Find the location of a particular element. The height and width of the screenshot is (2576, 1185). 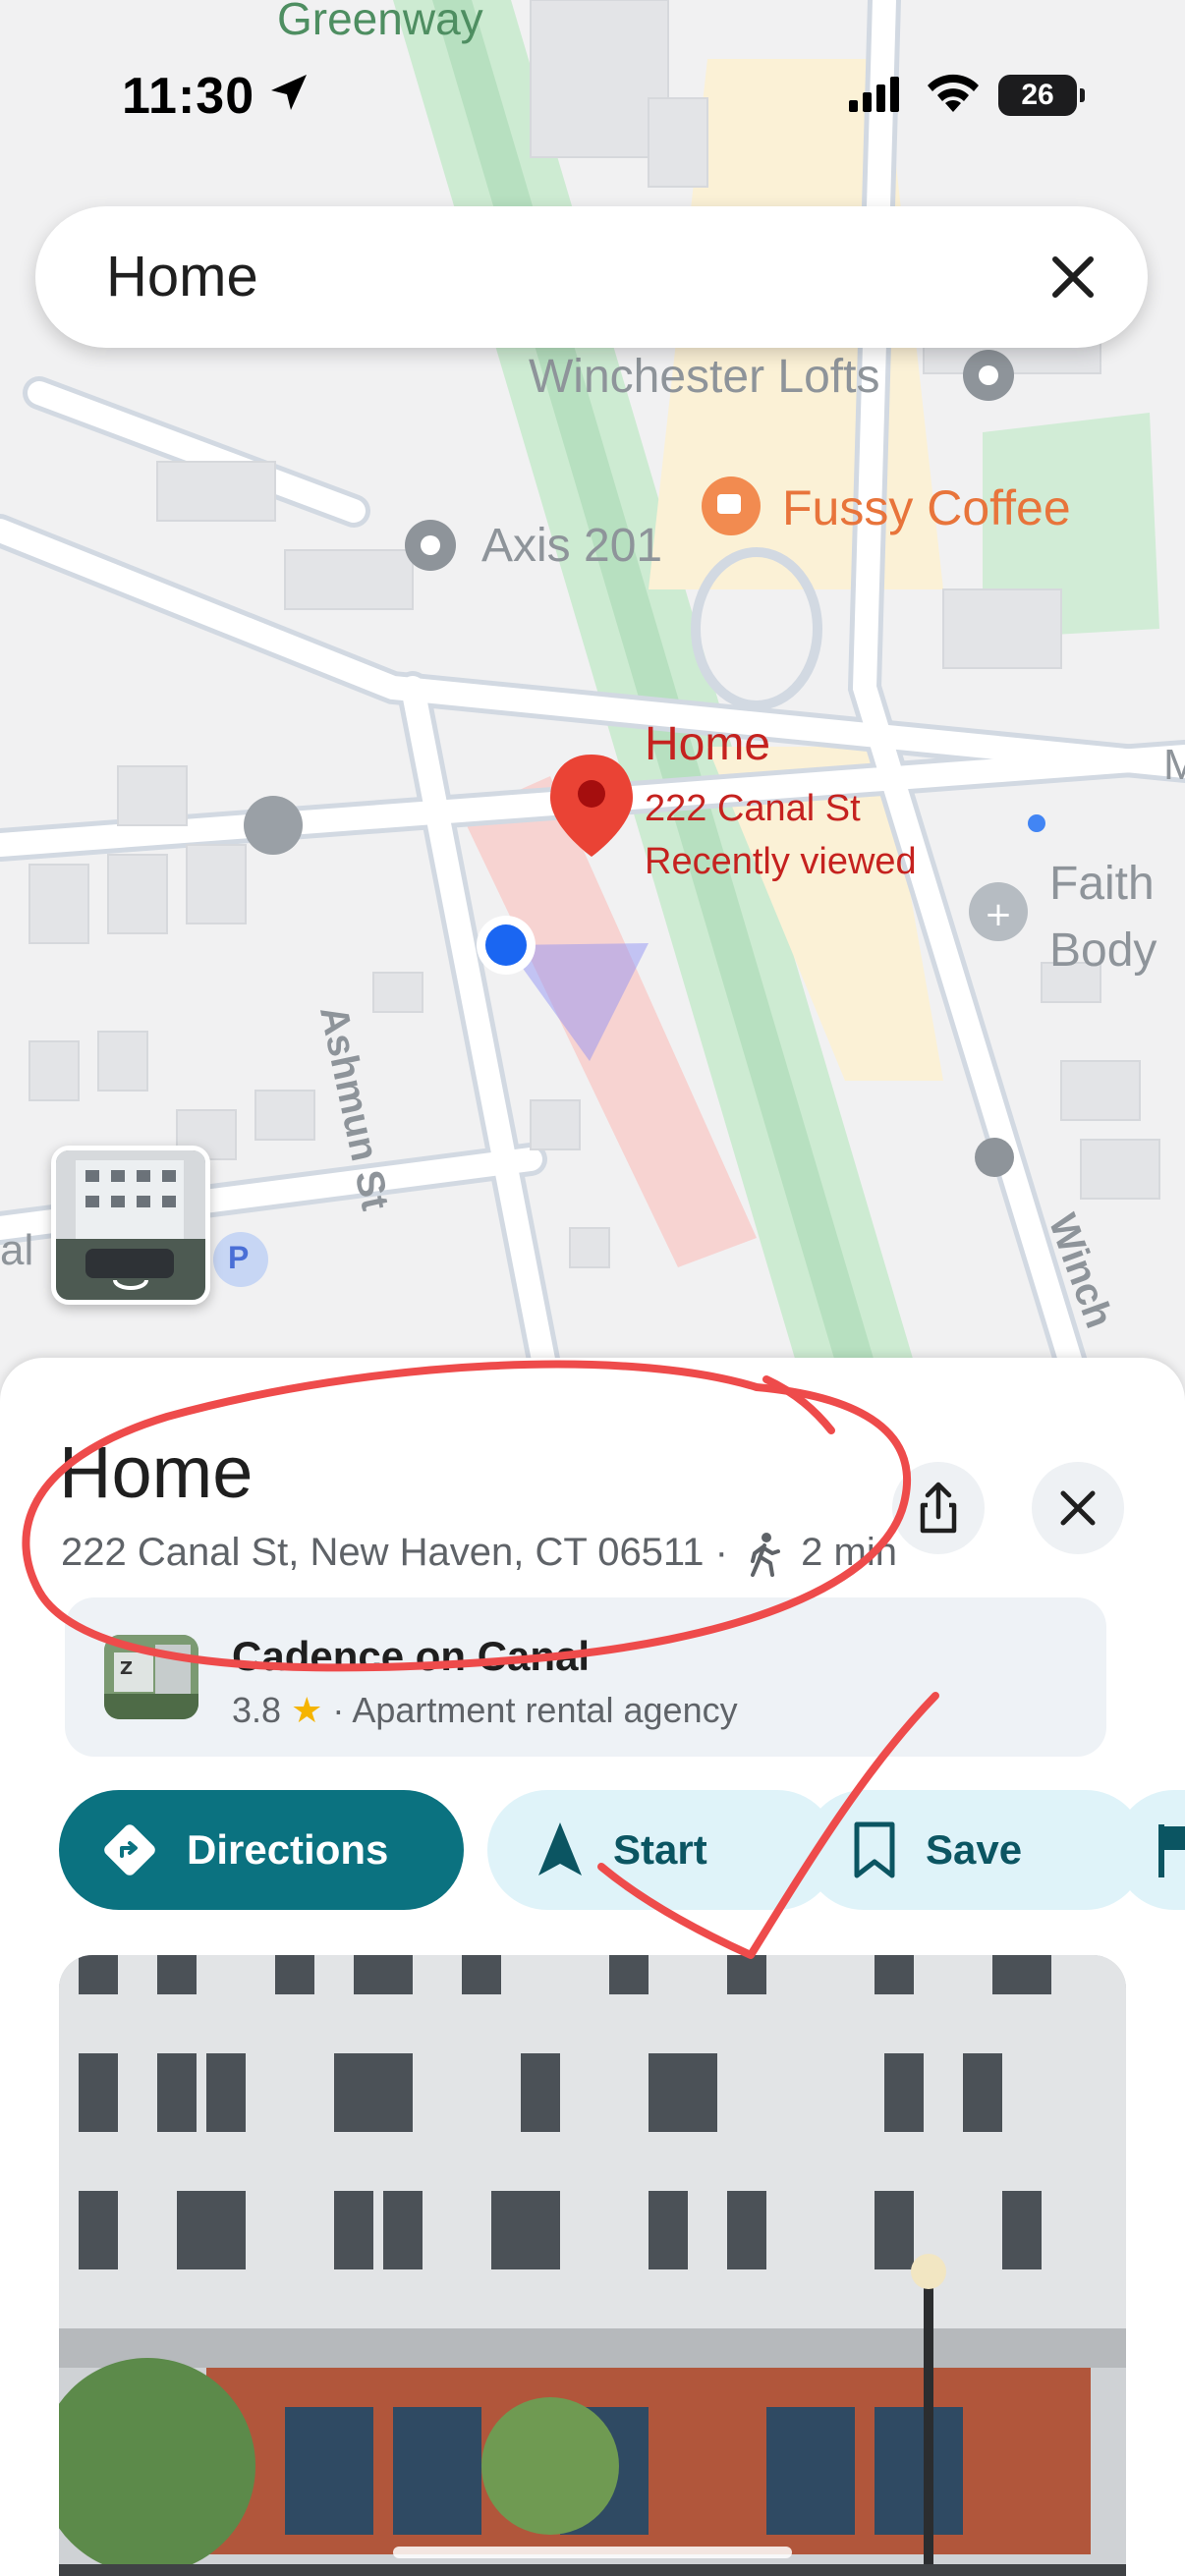

pin-label-note: Recently viewed is located at coordinates (781, 861).